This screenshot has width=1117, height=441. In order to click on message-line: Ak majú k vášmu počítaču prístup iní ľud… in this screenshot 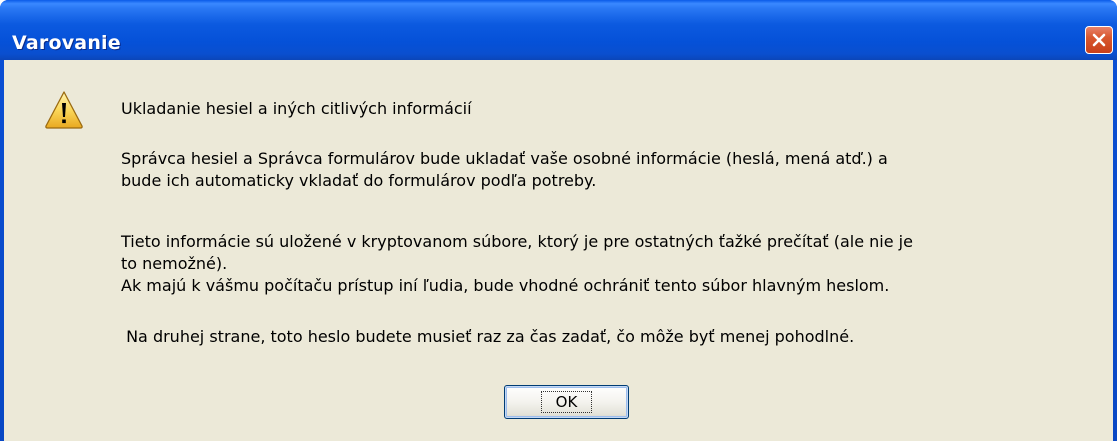, I will do `click(505, 285)`.